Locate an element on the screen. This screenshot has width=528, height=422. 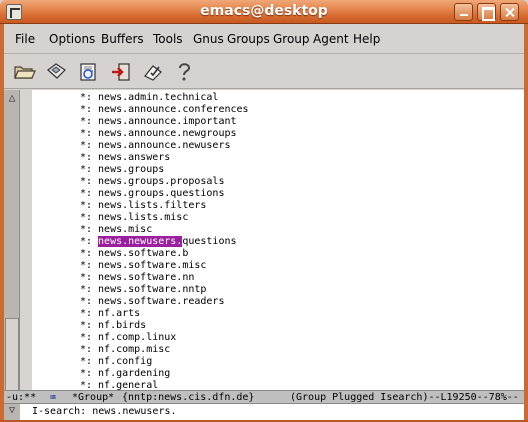
isearch-prompt-line: I-search: news.newusers. is located at coordinates (104, 412).